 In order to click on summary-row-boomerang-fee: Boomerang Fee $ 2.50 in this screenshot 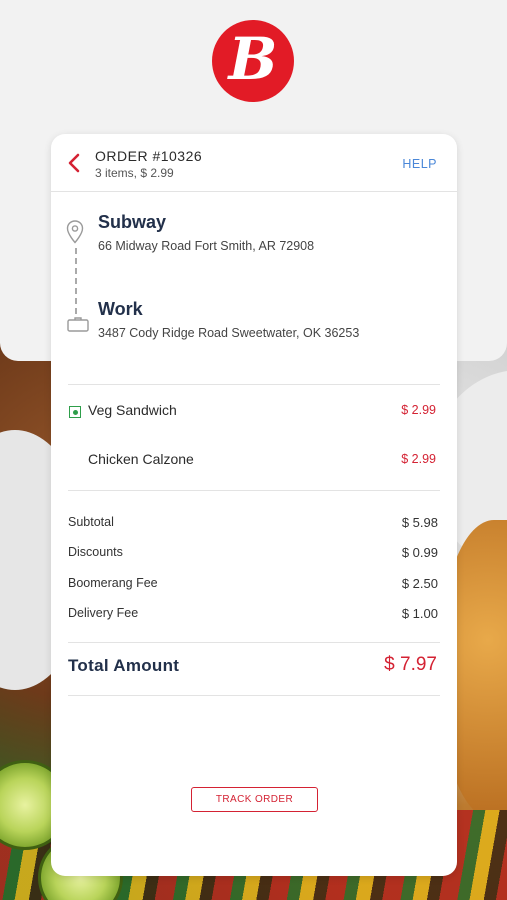, I will do `click(254, 586)`.